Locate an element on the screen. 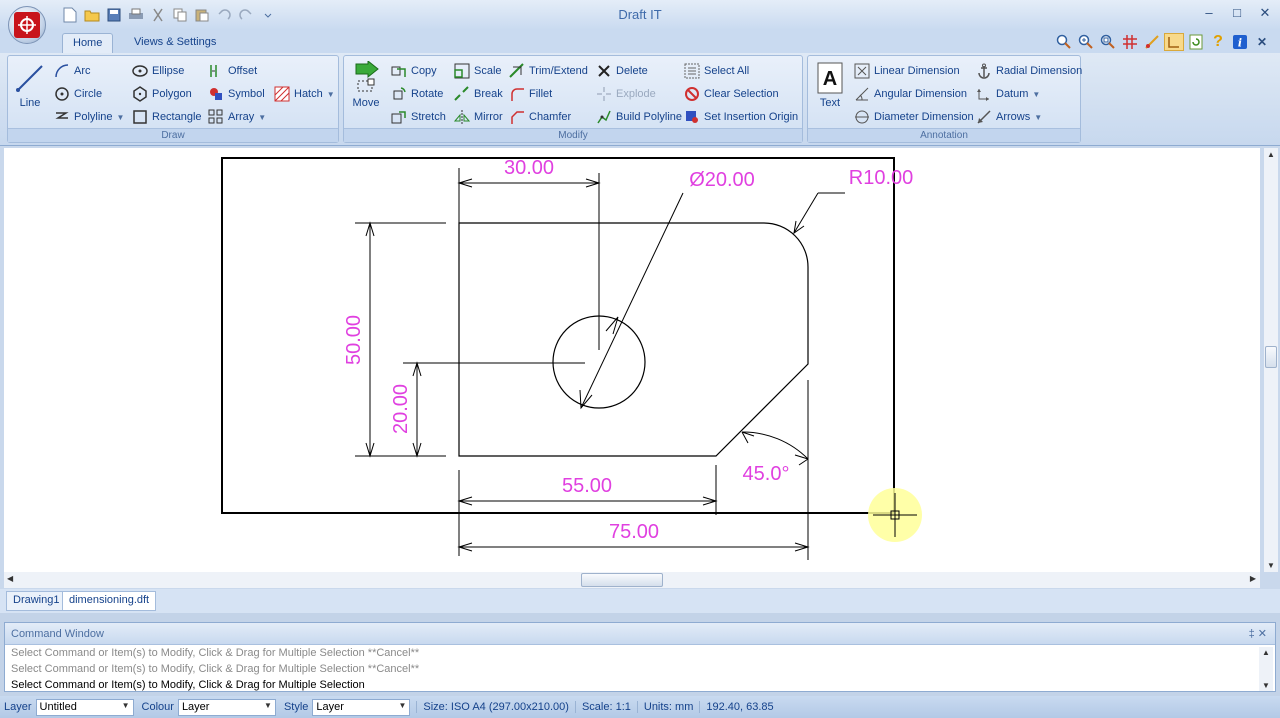 This screenshot has height=718, width=1280. help-icon: ? is located at coordinates (1218, 42).